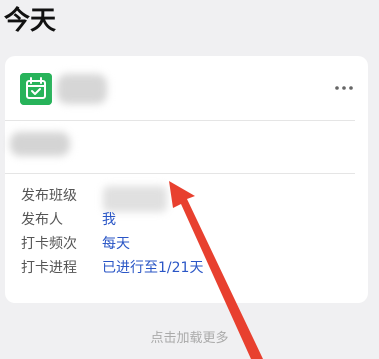 Image resolution: width=379 pixels, height=359 pixels. I want to click on info-value: 已进行至1/21天, so click(153, 268).